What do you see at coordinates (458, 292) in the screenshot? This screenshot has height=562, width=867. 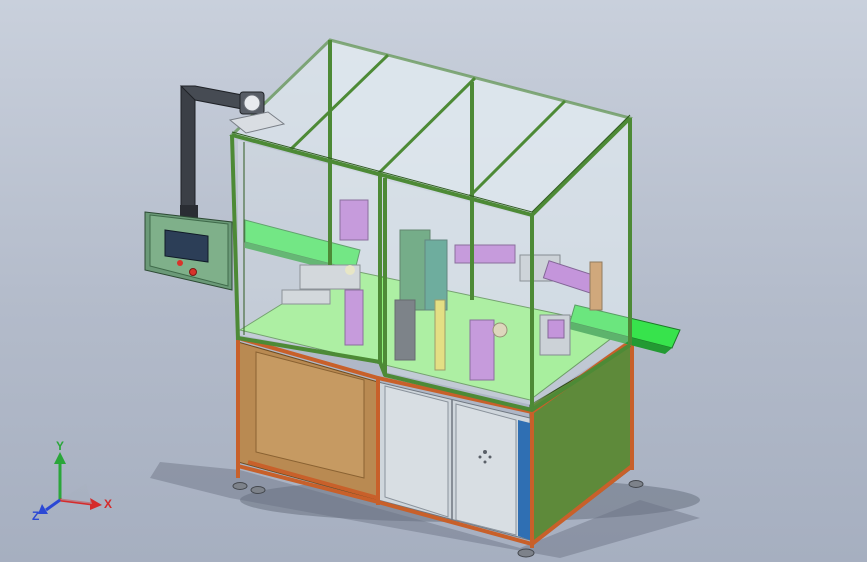 I see `front-glass-right` at bounding box center [458, 292].